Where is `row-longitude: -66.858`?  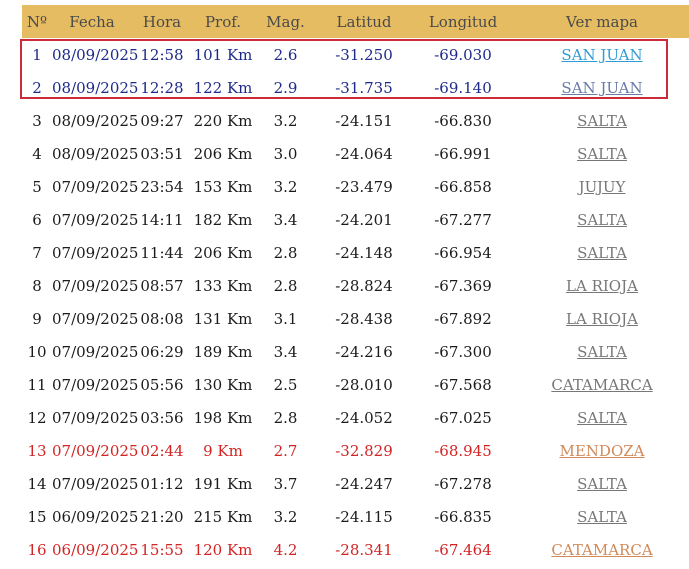 row-longitude: -66.858 is located at coordinates (463, 186).